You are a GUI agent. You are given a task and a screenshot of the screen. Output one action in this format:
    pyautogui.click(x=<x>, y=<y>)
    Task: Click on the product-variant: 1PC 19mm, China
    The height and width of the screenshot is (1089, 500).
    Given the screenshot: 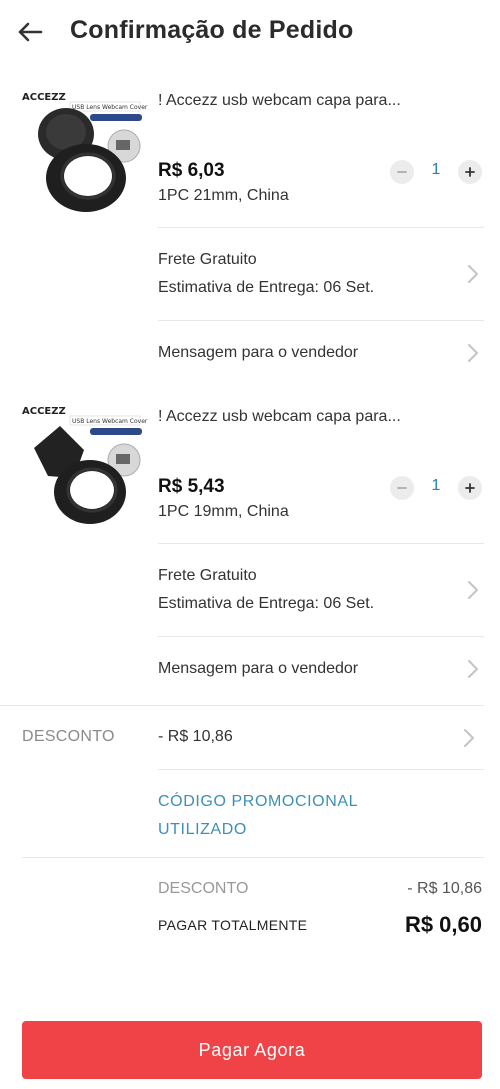 What is the action you would take?
    pyautogui.click(x=223, y=511)
    